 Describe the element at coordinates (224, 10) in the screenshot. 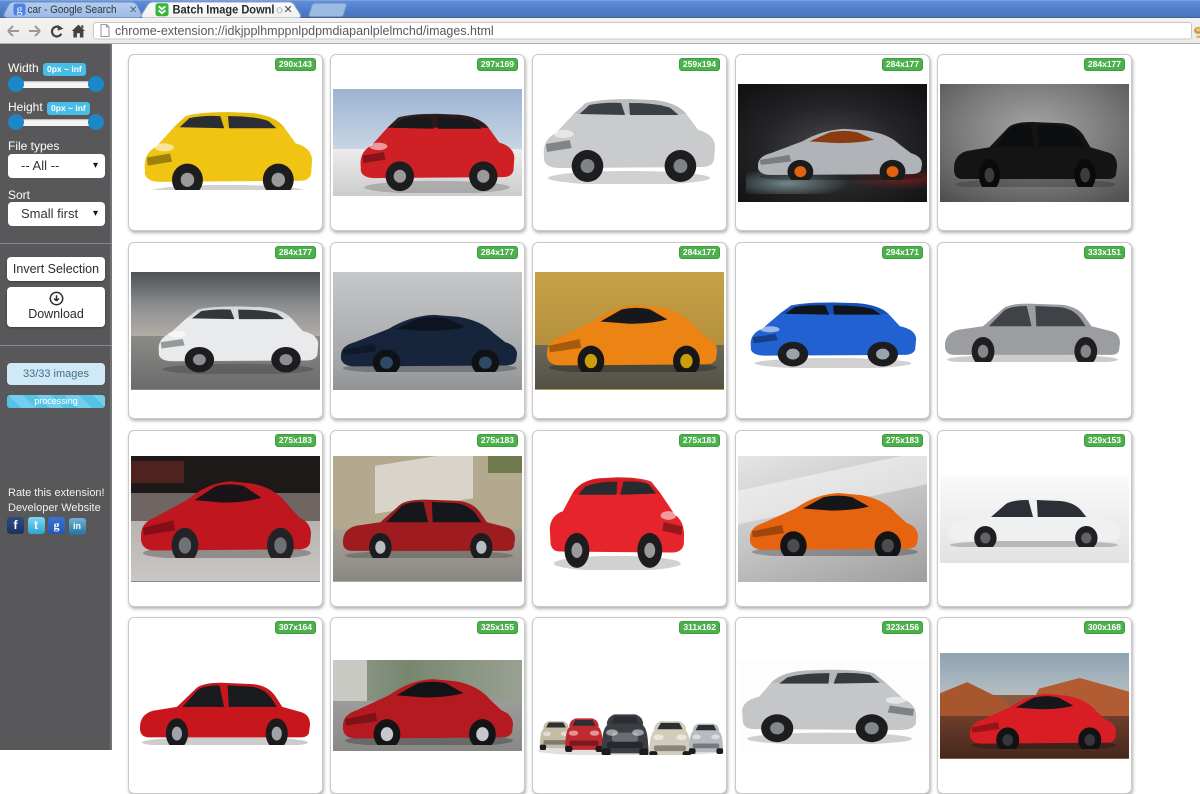

I see `svg-text: Batch Image Downl` at that location.